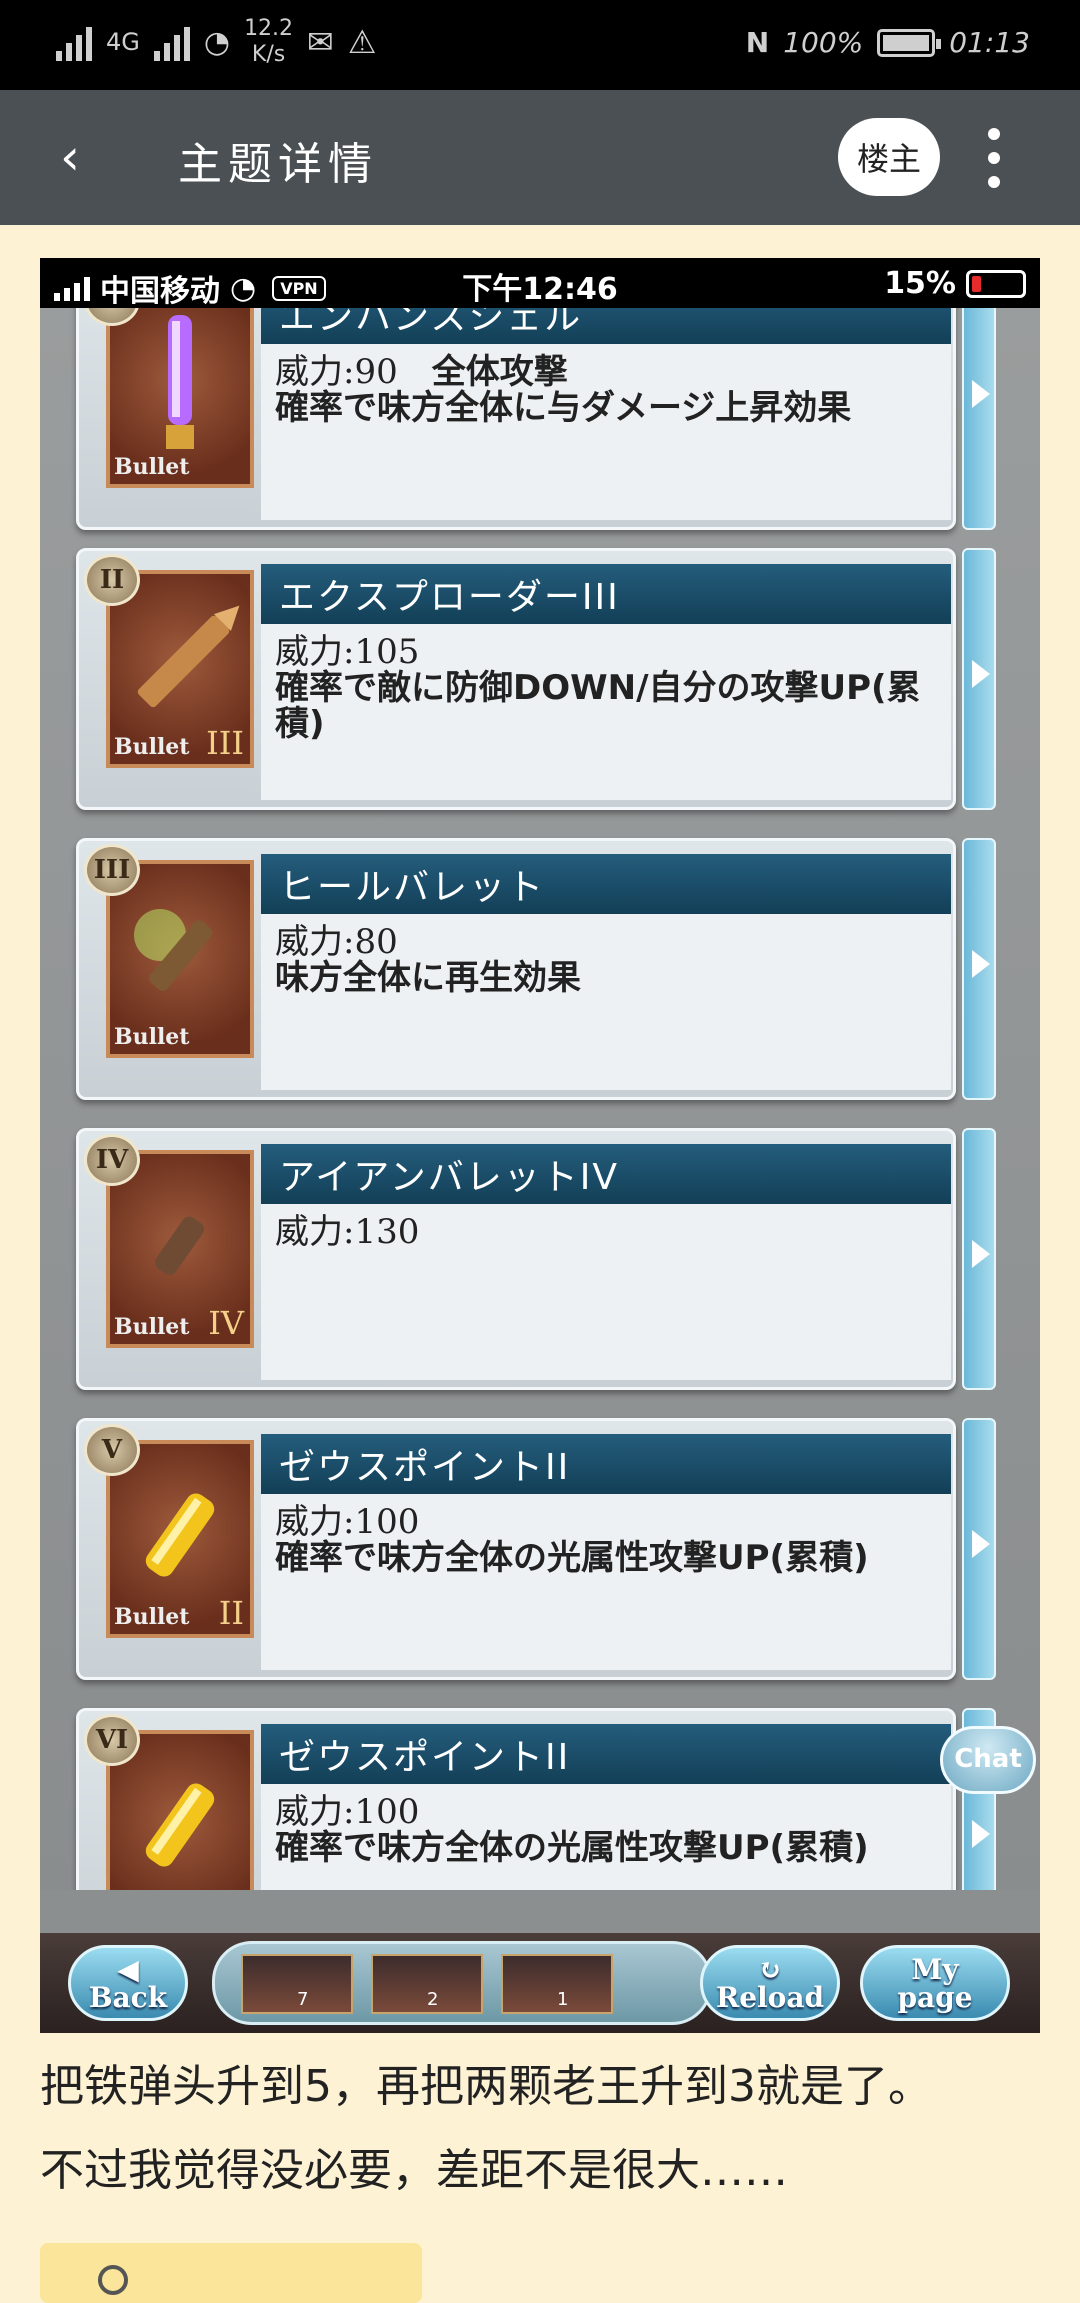 The height and width of the screenshot is (2303, 1080). What do you see at coordinates (123, 42) in the screenshot?
I see `network-type: 4G` at bounding box center [123, 42].